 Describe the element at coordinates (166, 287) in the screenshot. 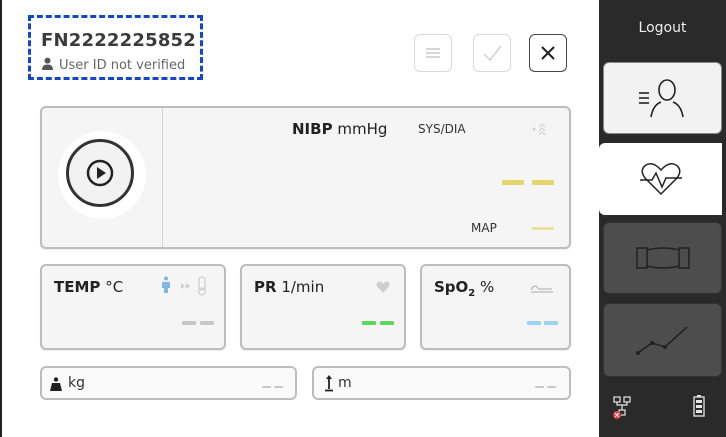

I see `temp-mode-icon` at that location.